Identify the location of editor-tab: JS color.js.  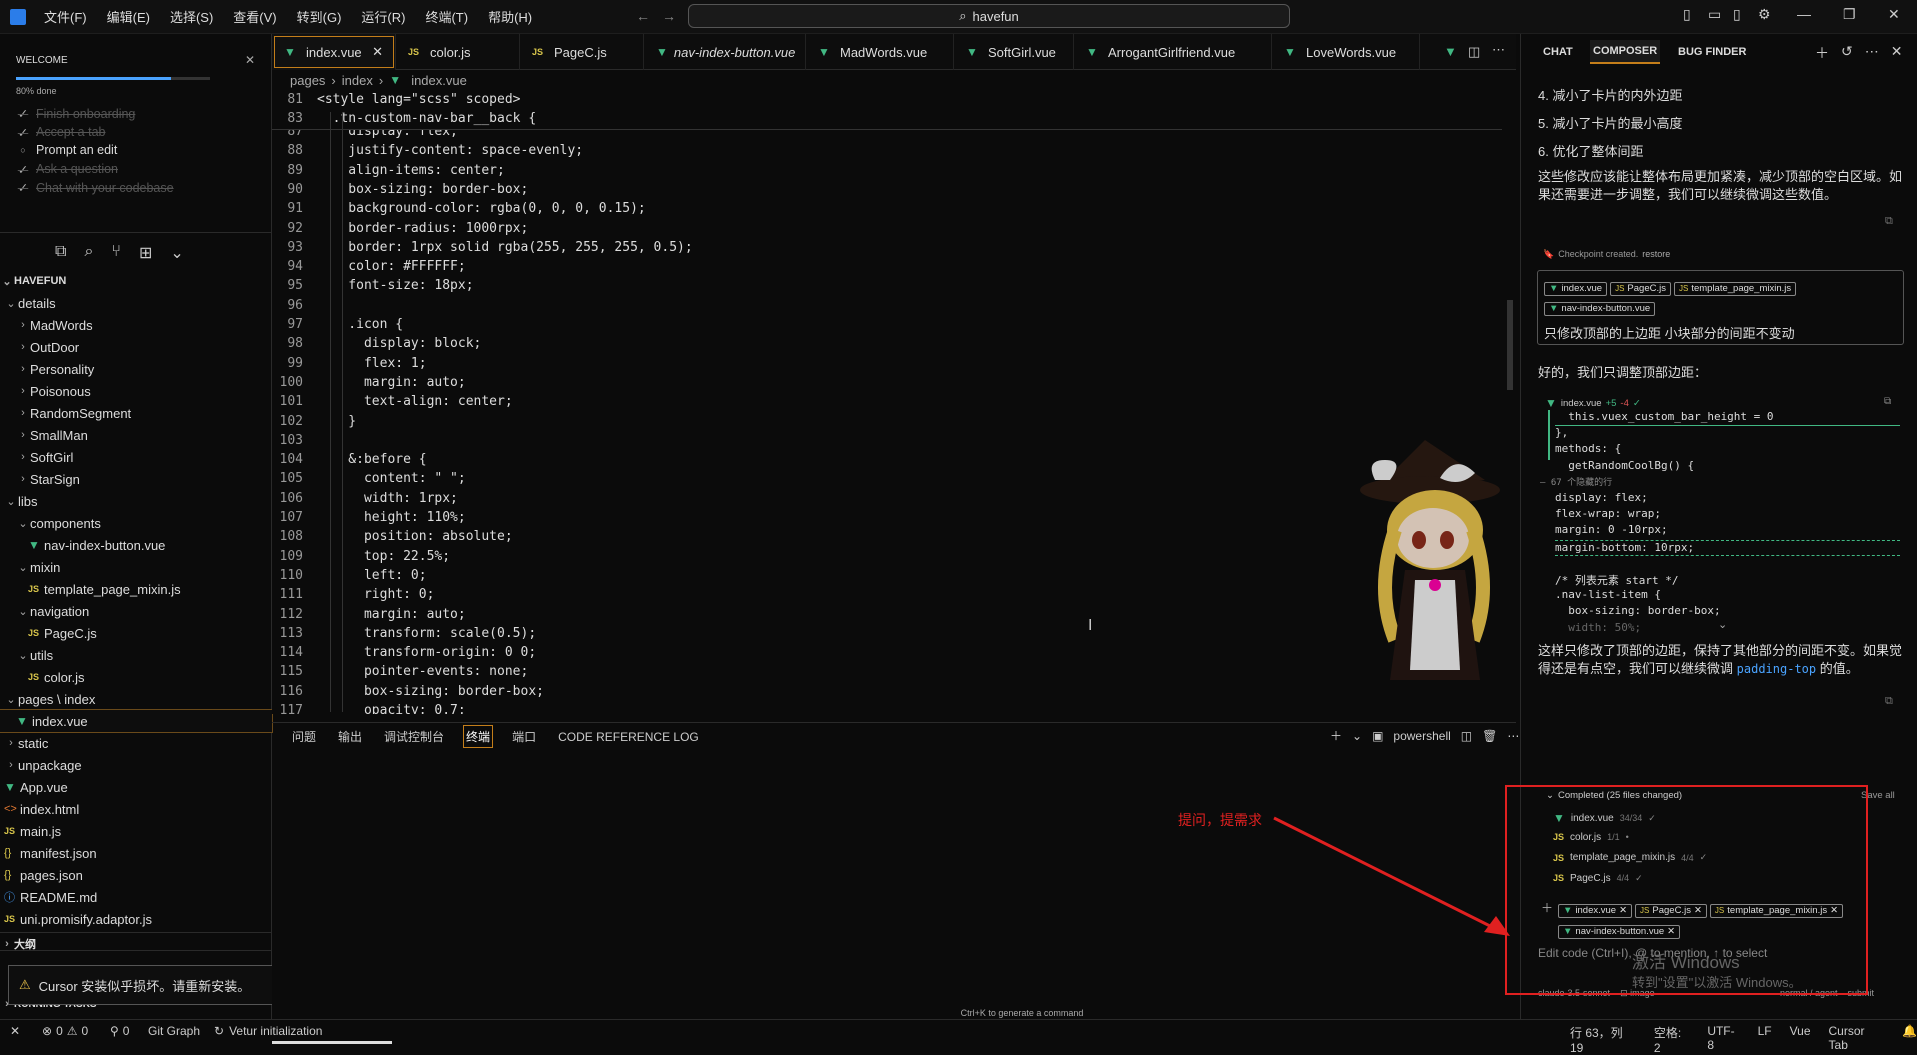
(458, 52).